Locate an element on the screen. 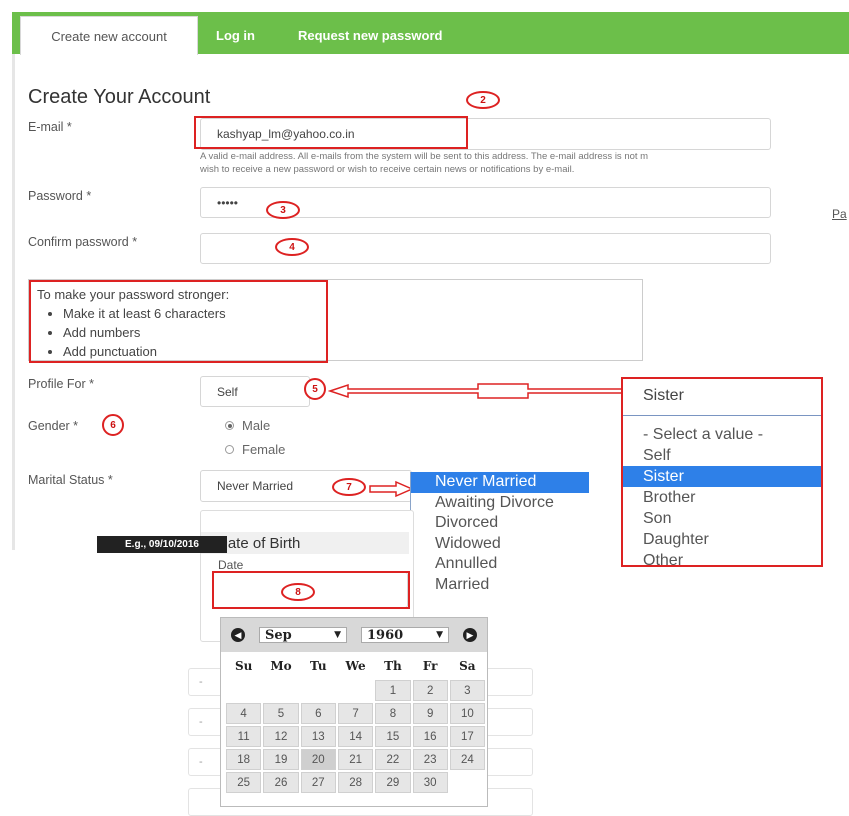  marital-option: Awaiting Divorce is located at coordinates (500, 503).